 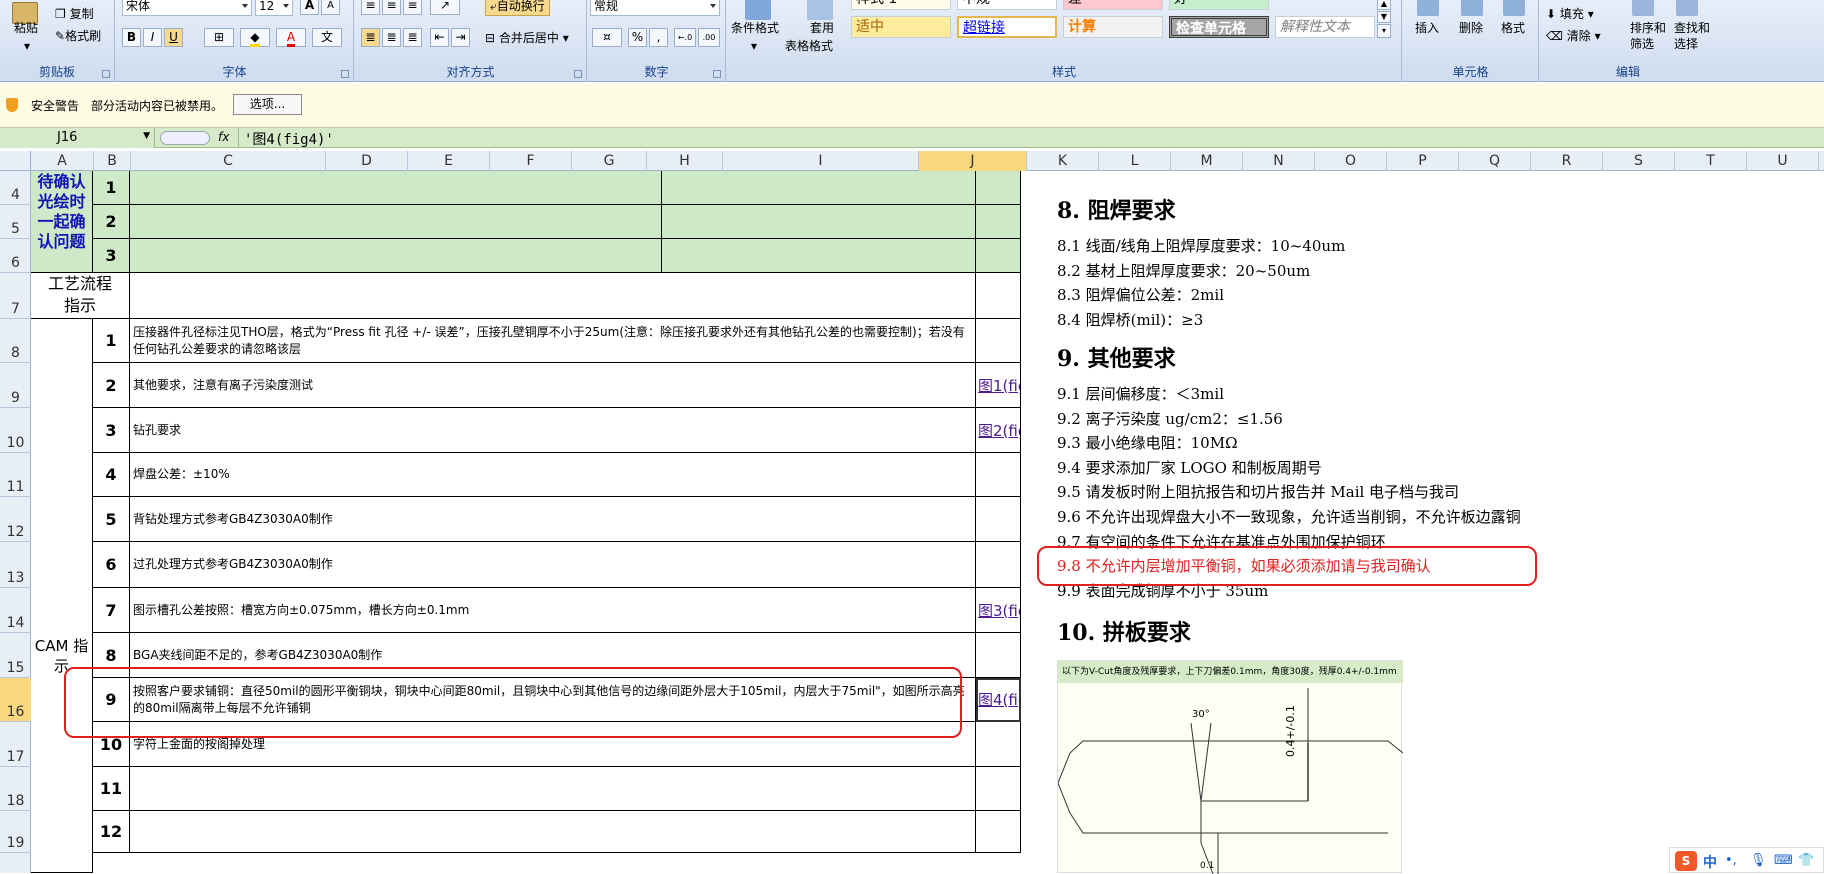 What do you see at coordinates (1758, 860) in the screenshot?
I see `ime-microphone-icon: 🎙` at bounding box center [1758, 860].